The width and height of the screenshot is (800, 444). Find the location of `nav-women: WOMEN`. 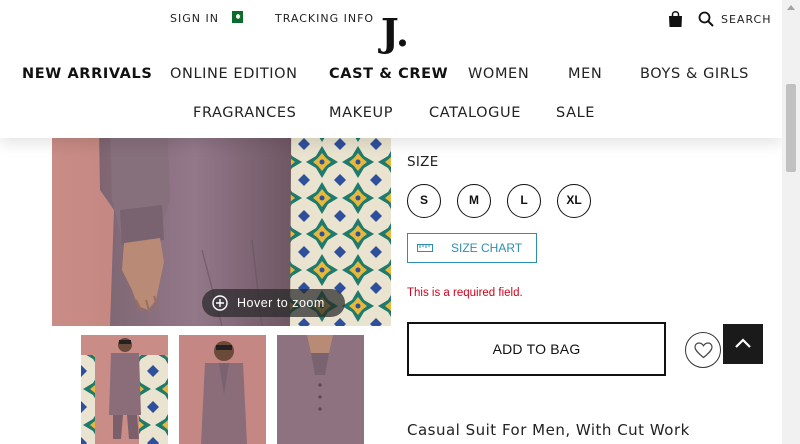

nav-women: WOMEN is located at coordinates (498, 74).